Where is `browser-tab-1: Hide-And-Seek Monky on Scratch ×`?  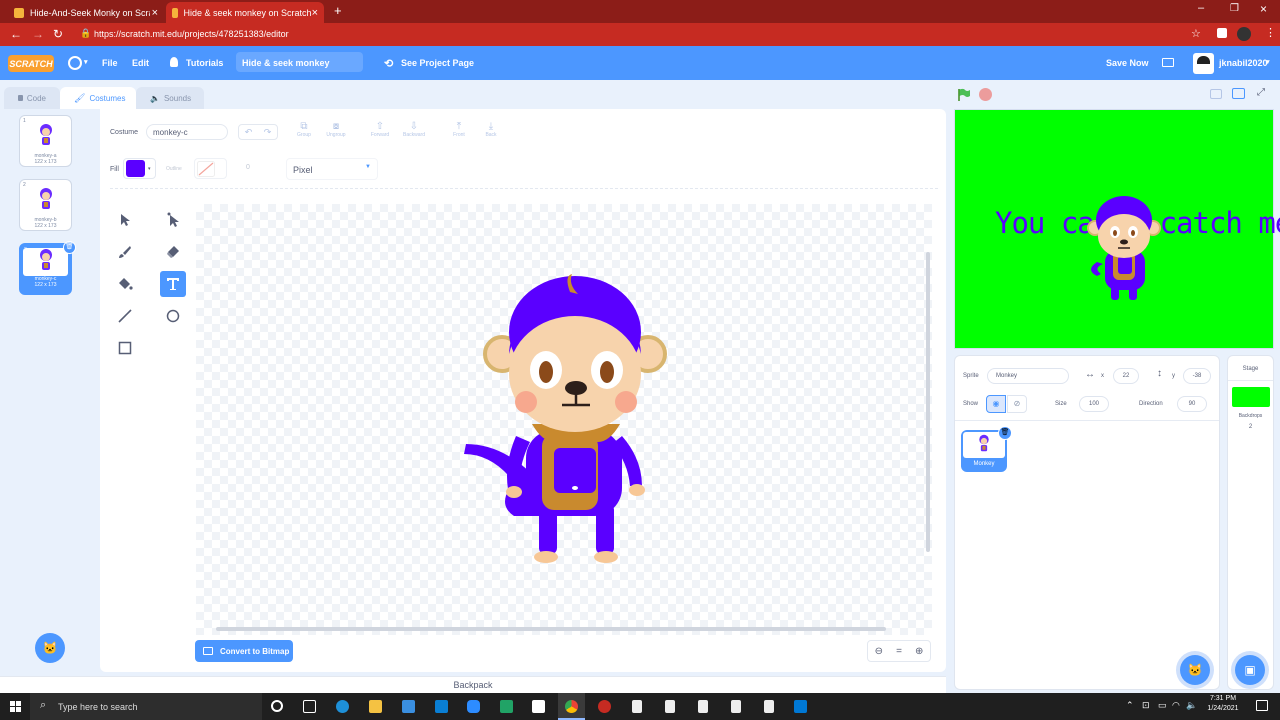 browser-tab-1: Hide-And-Seek Monky on Scratch × is located at coordinates (86, 12).